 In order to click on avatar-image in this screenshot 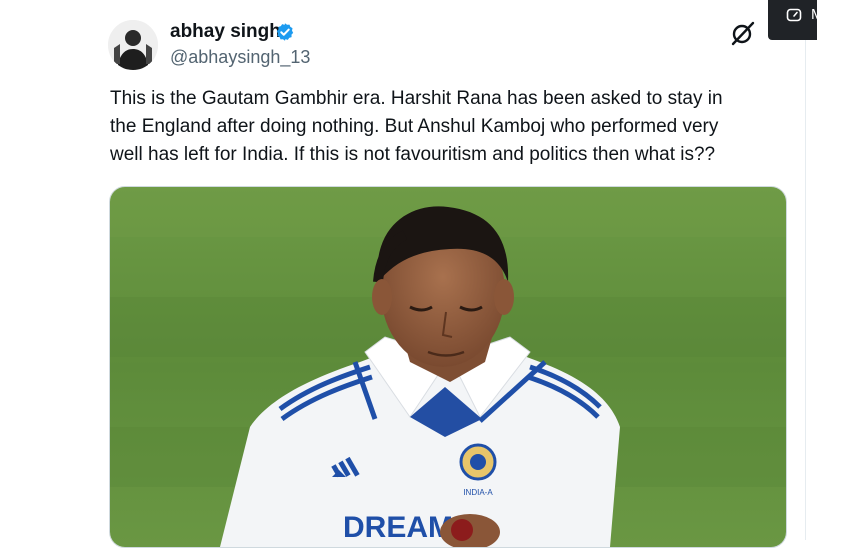, I will do `click(133, 45)`.